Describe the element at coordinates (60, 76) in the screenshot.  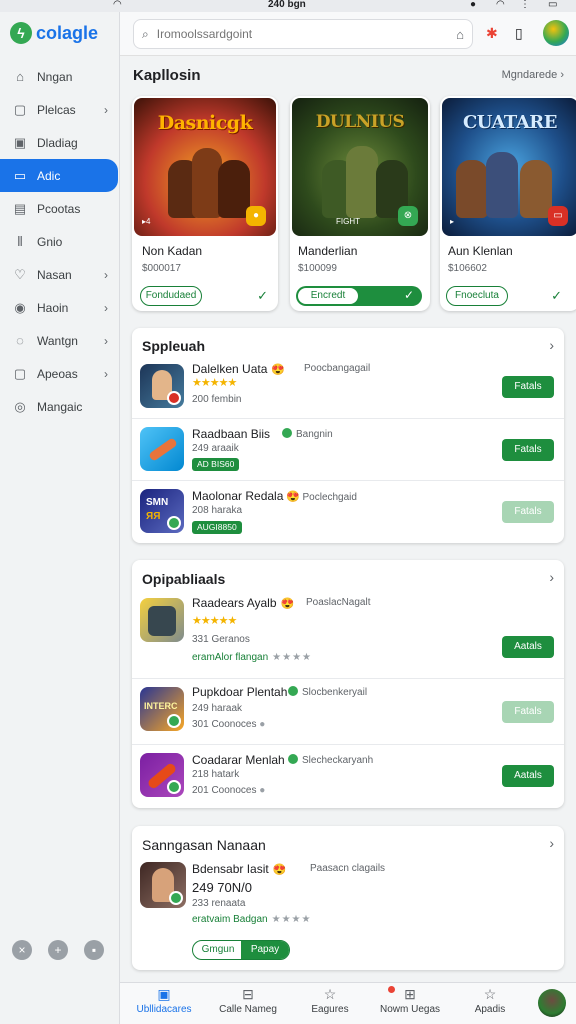
I see `sidebar-item-0: ⌂ Nngan` at that location.